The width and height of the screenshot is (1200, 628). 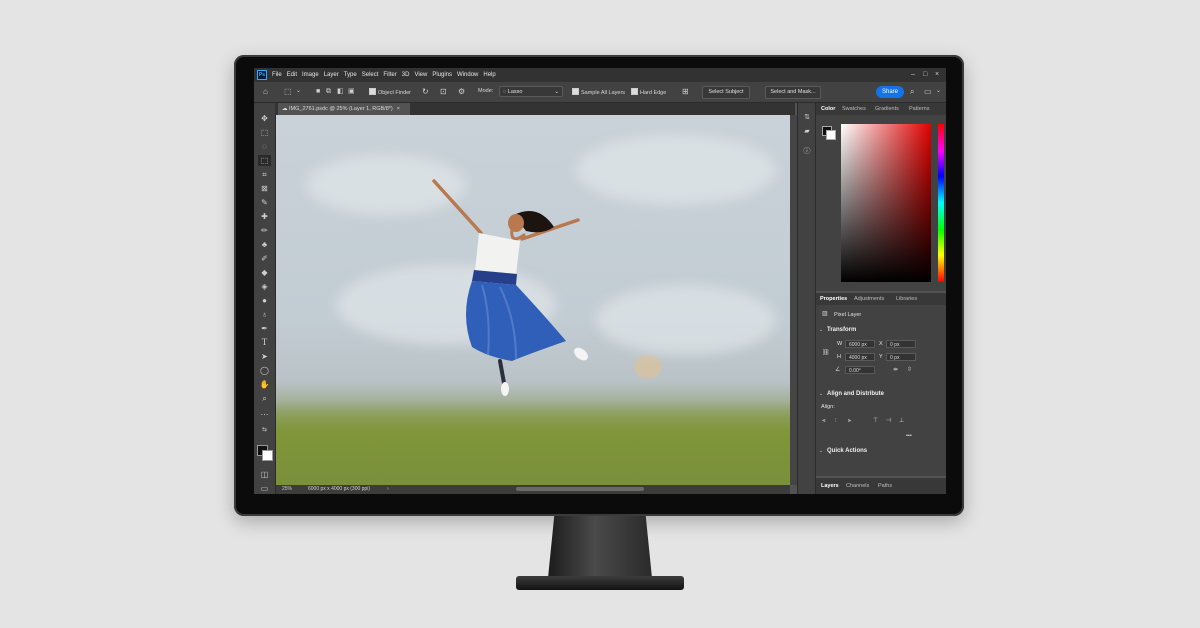 What do you see at coordinates (831, 135) in the screenshot?
I see `background-swatch` at bounding box center [831, 135].